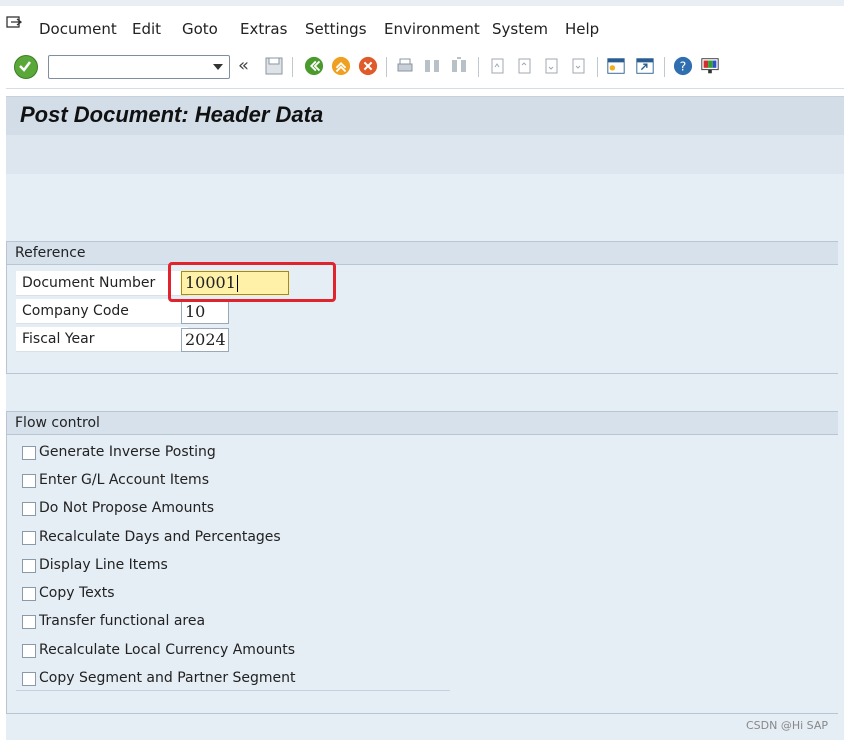  Describe the element at coordinates (77, 593) in the screenshot. I see `checkbox-label: Copy Texts` at that location.